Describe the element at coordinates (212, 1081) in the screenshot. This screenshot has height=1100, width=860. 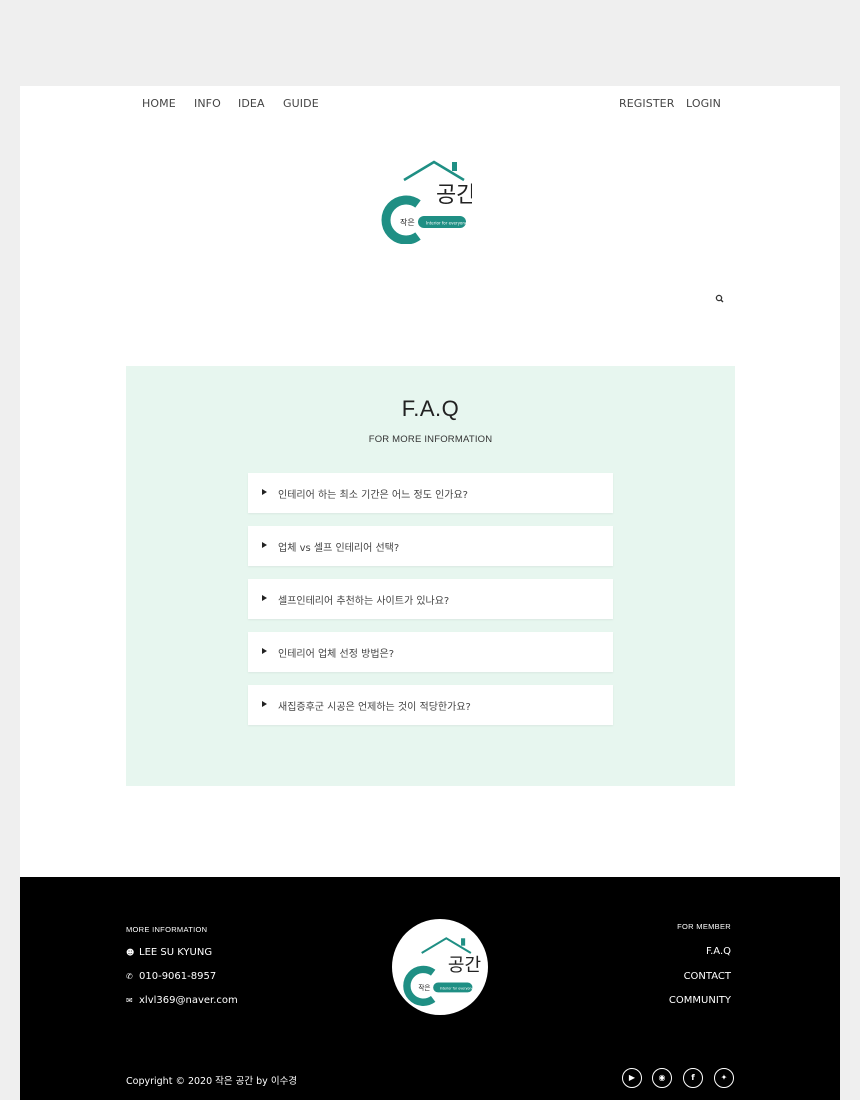
I see `copyright: Copyright © 2020 작은 공간 by 이수경` at that location.